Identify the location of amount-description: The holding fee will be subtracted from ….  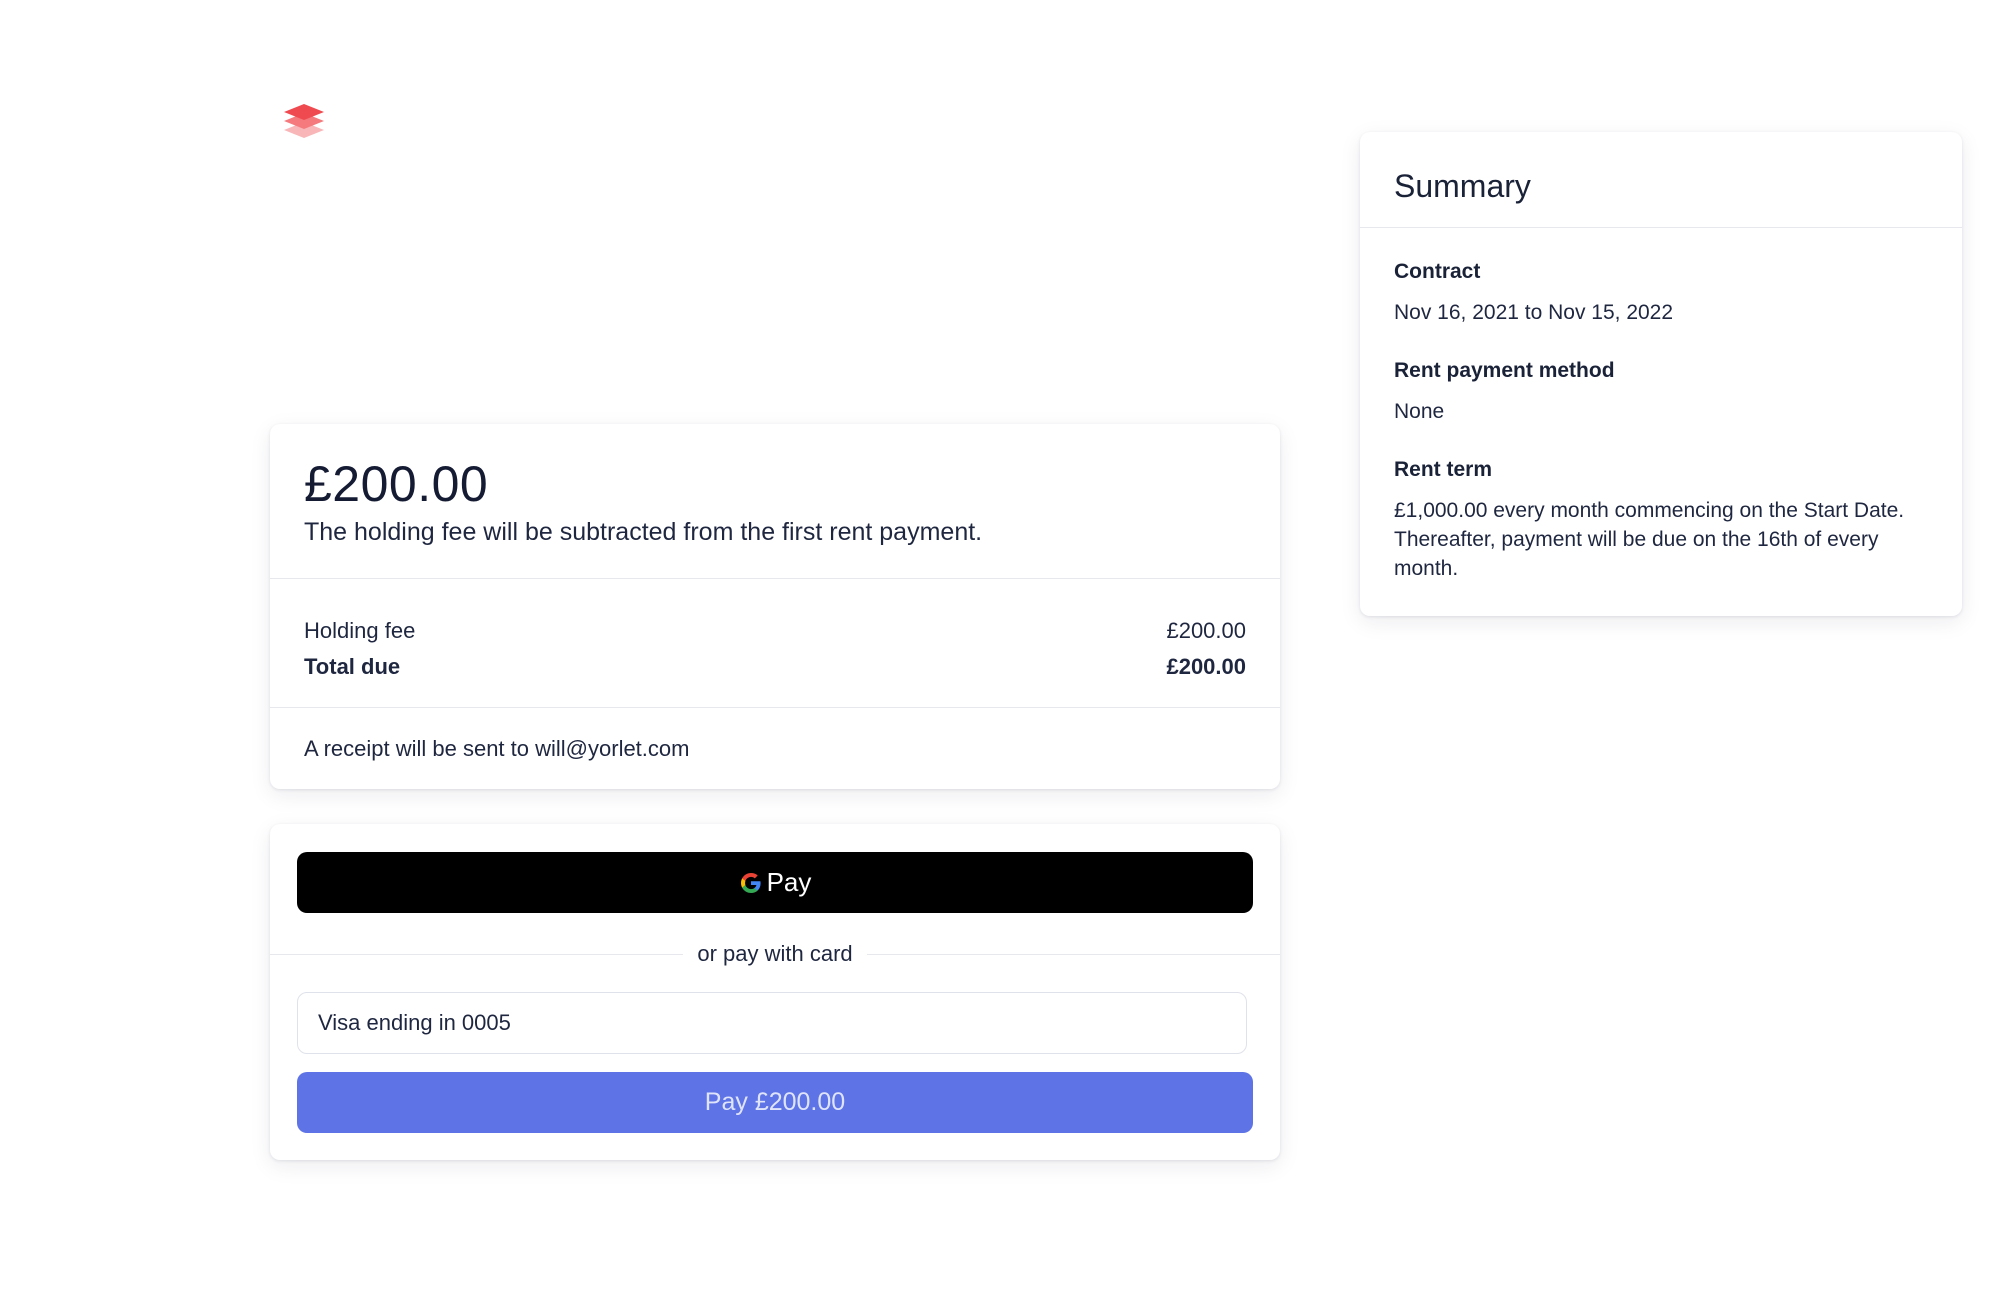
(643, 532).